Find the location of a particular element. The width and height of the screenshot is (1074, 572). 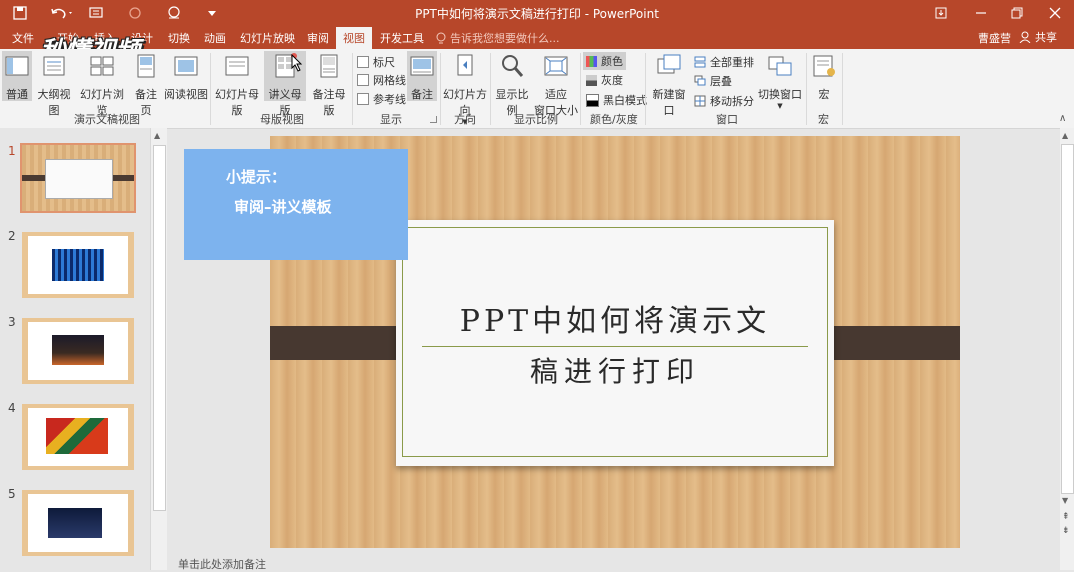

notes-label: 备注 is located at coordinates (422, 94).